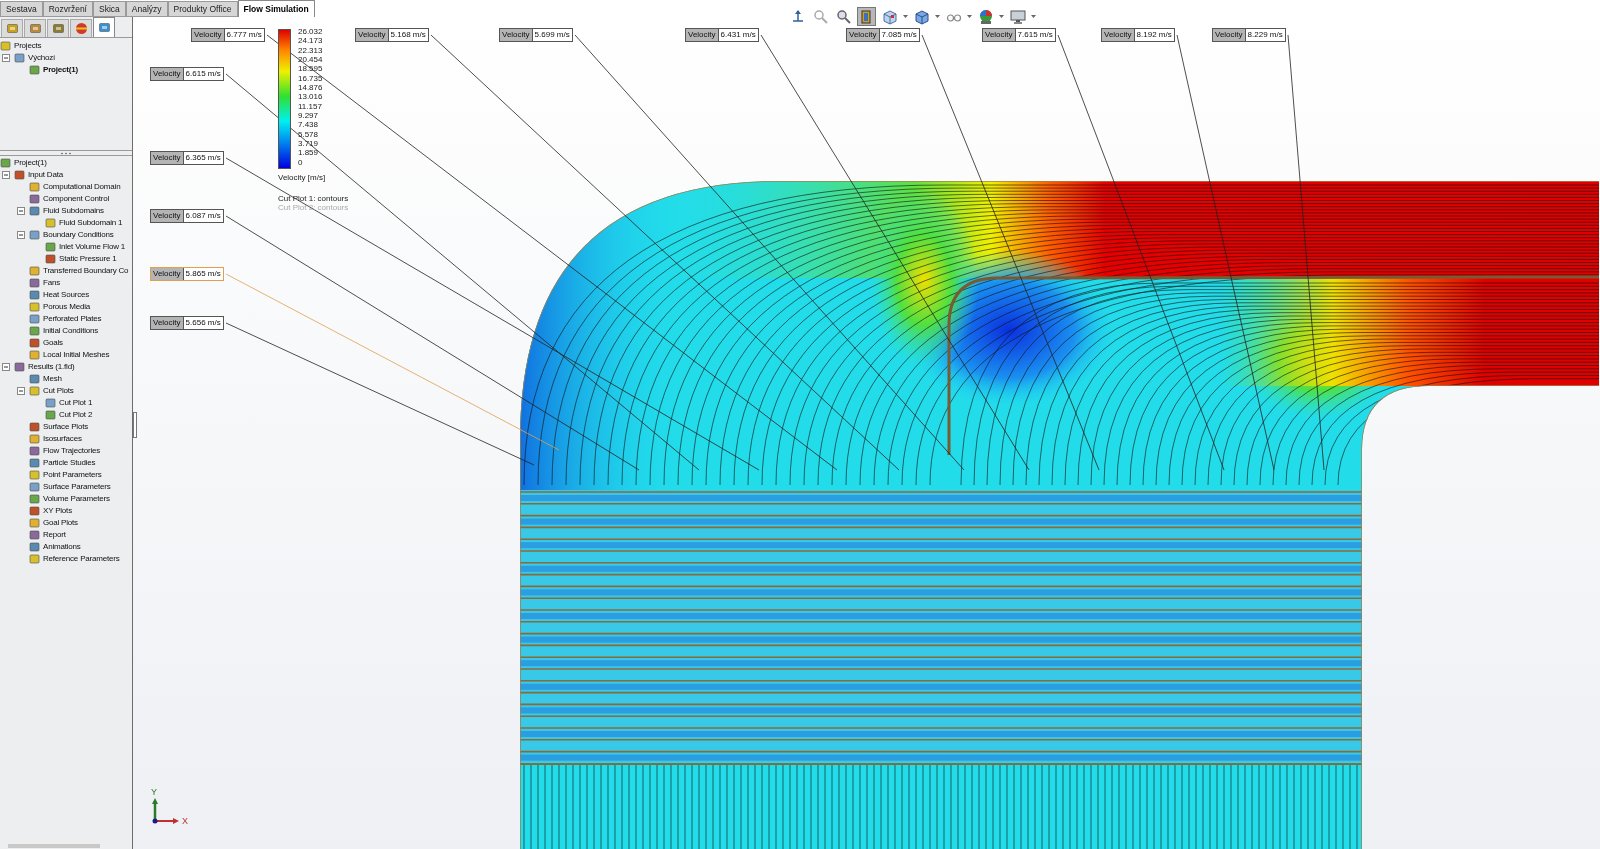 Image resolution: width=1600 pixels, height=849 pixels. Describe the element at coordinates (62, 439) in the screenshot. I see `tree-item: Isosurfaces` at that location.